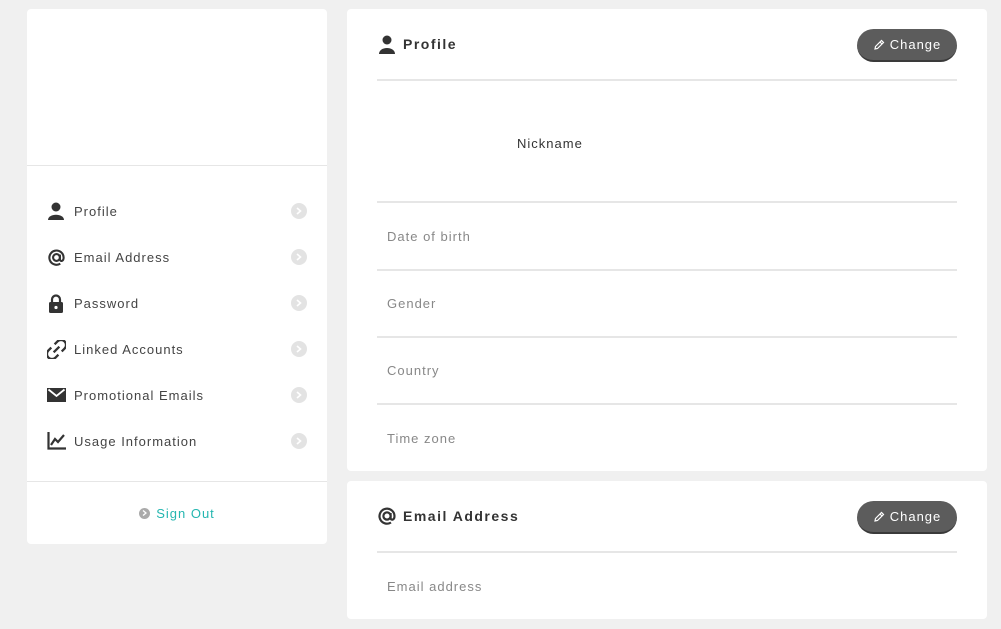 This screenshot has width=1001, height=629. I want to click on email-address-label: Email address, so click(435, 586).